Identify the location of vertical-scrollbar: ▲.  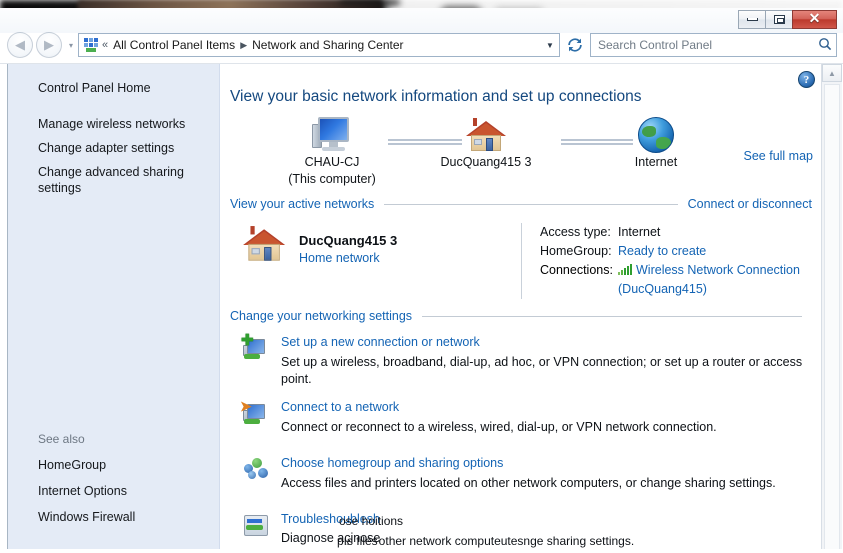
(831, 308).